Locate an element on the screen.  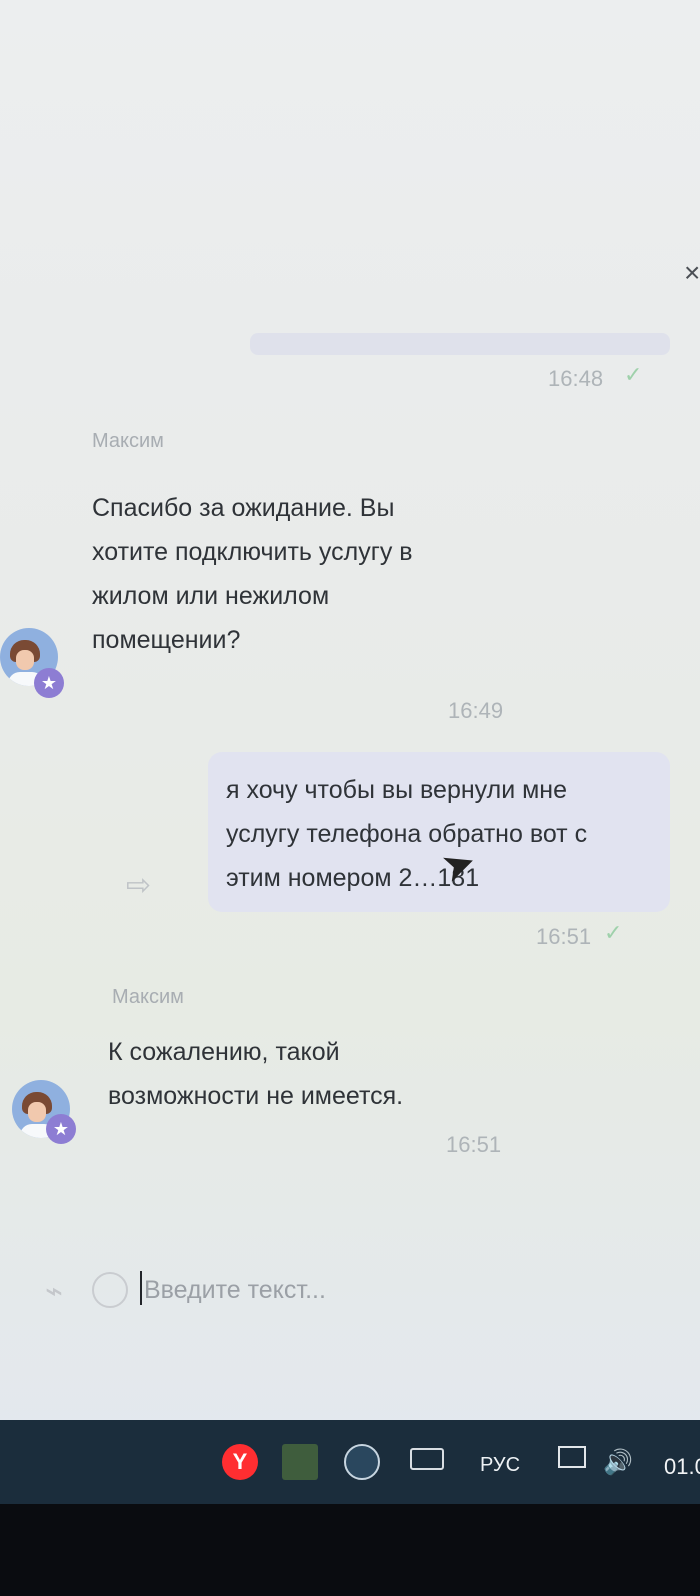
steam-icon is located at coordinates (362, 1462).